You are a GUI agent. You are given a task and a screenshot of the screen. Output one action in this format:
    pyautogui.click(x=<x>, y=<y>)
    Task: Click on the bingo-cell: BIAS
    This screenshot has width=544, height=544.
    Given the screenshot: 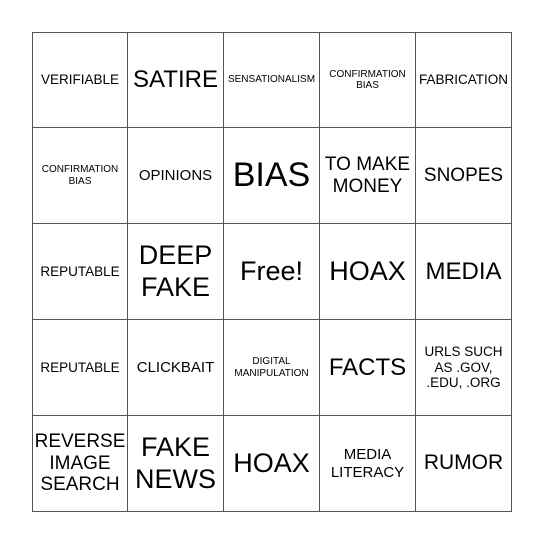 What is the action you would take?
    pyautogui.click(x=272, y=176)
    